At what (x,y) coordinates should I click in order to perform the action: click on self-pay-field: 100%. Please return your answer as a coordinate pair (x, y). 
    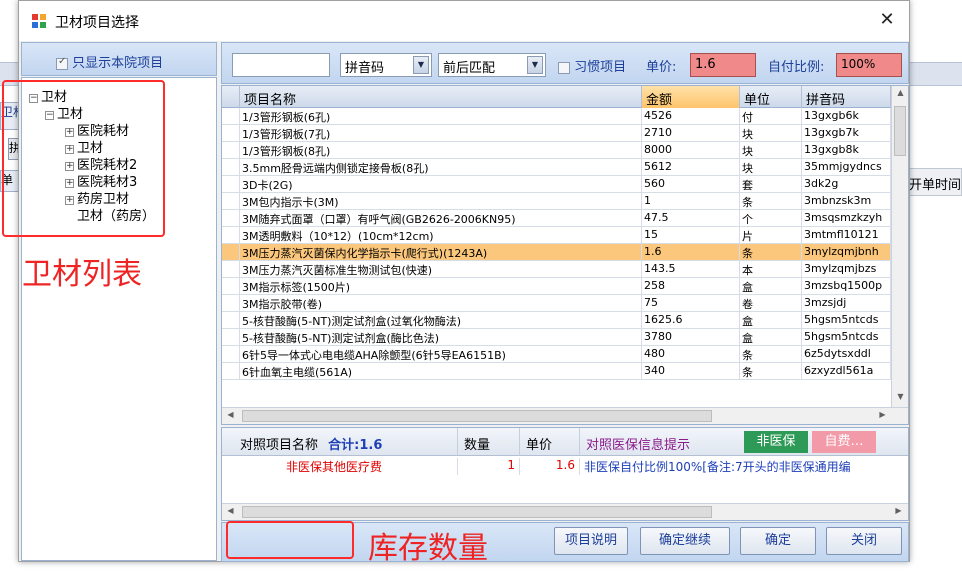
    Looking at the image, I should click on (869, 65).